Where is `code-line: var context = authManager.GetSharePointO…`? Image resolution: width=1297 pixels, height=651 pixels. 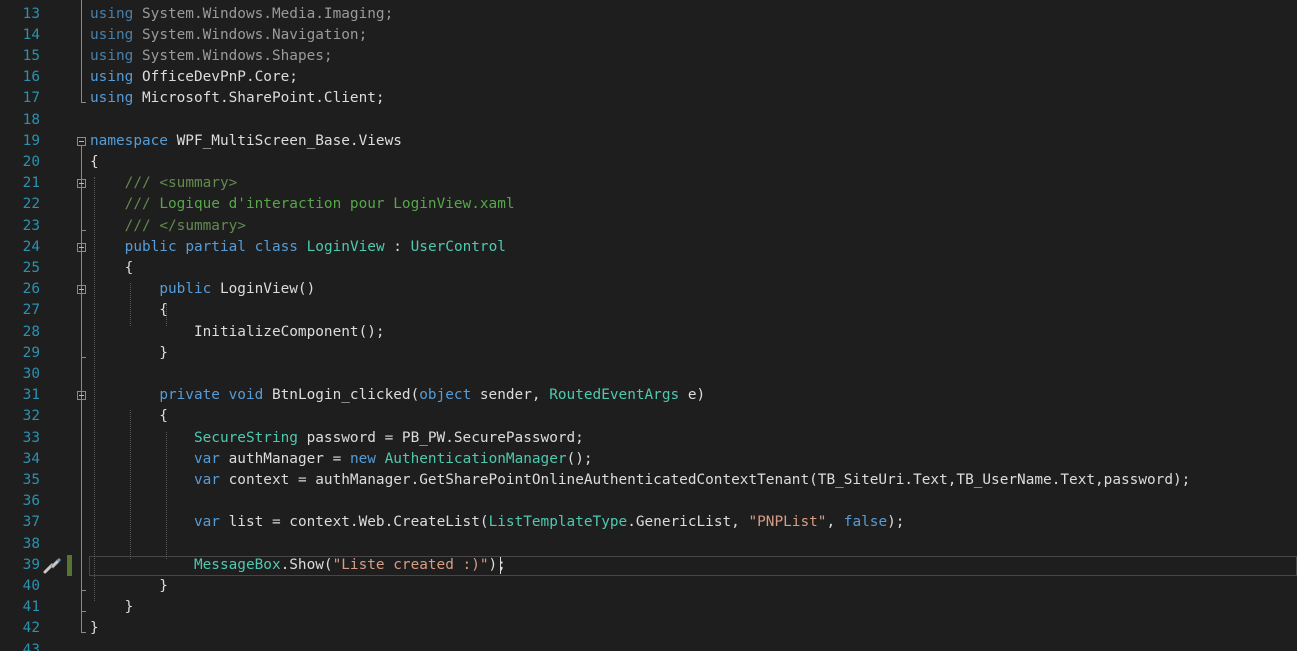
code-line: var context = authManager.GetSharePointO… is located at coordinates (640, 480).